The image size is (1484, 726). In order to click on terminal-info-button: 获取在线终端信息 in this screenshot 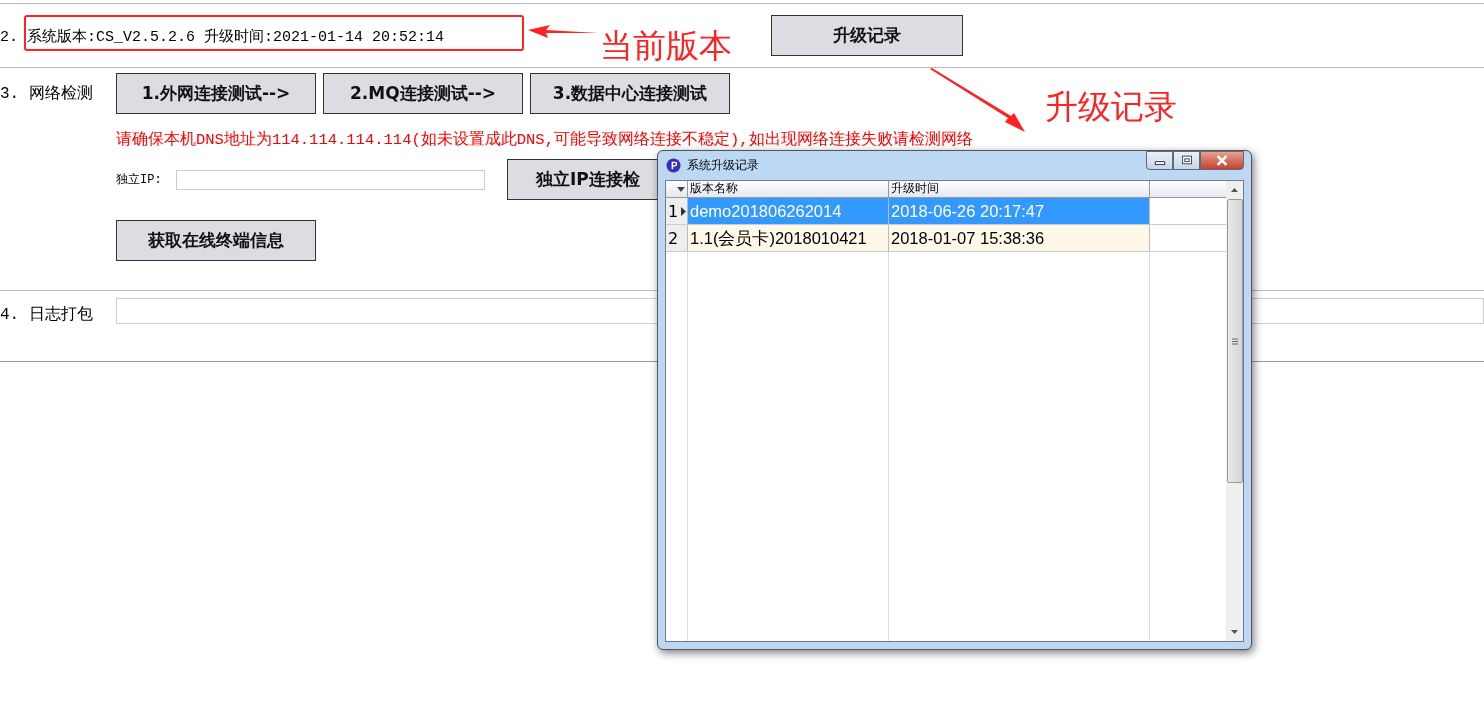, I will do `click(216, 240)`.